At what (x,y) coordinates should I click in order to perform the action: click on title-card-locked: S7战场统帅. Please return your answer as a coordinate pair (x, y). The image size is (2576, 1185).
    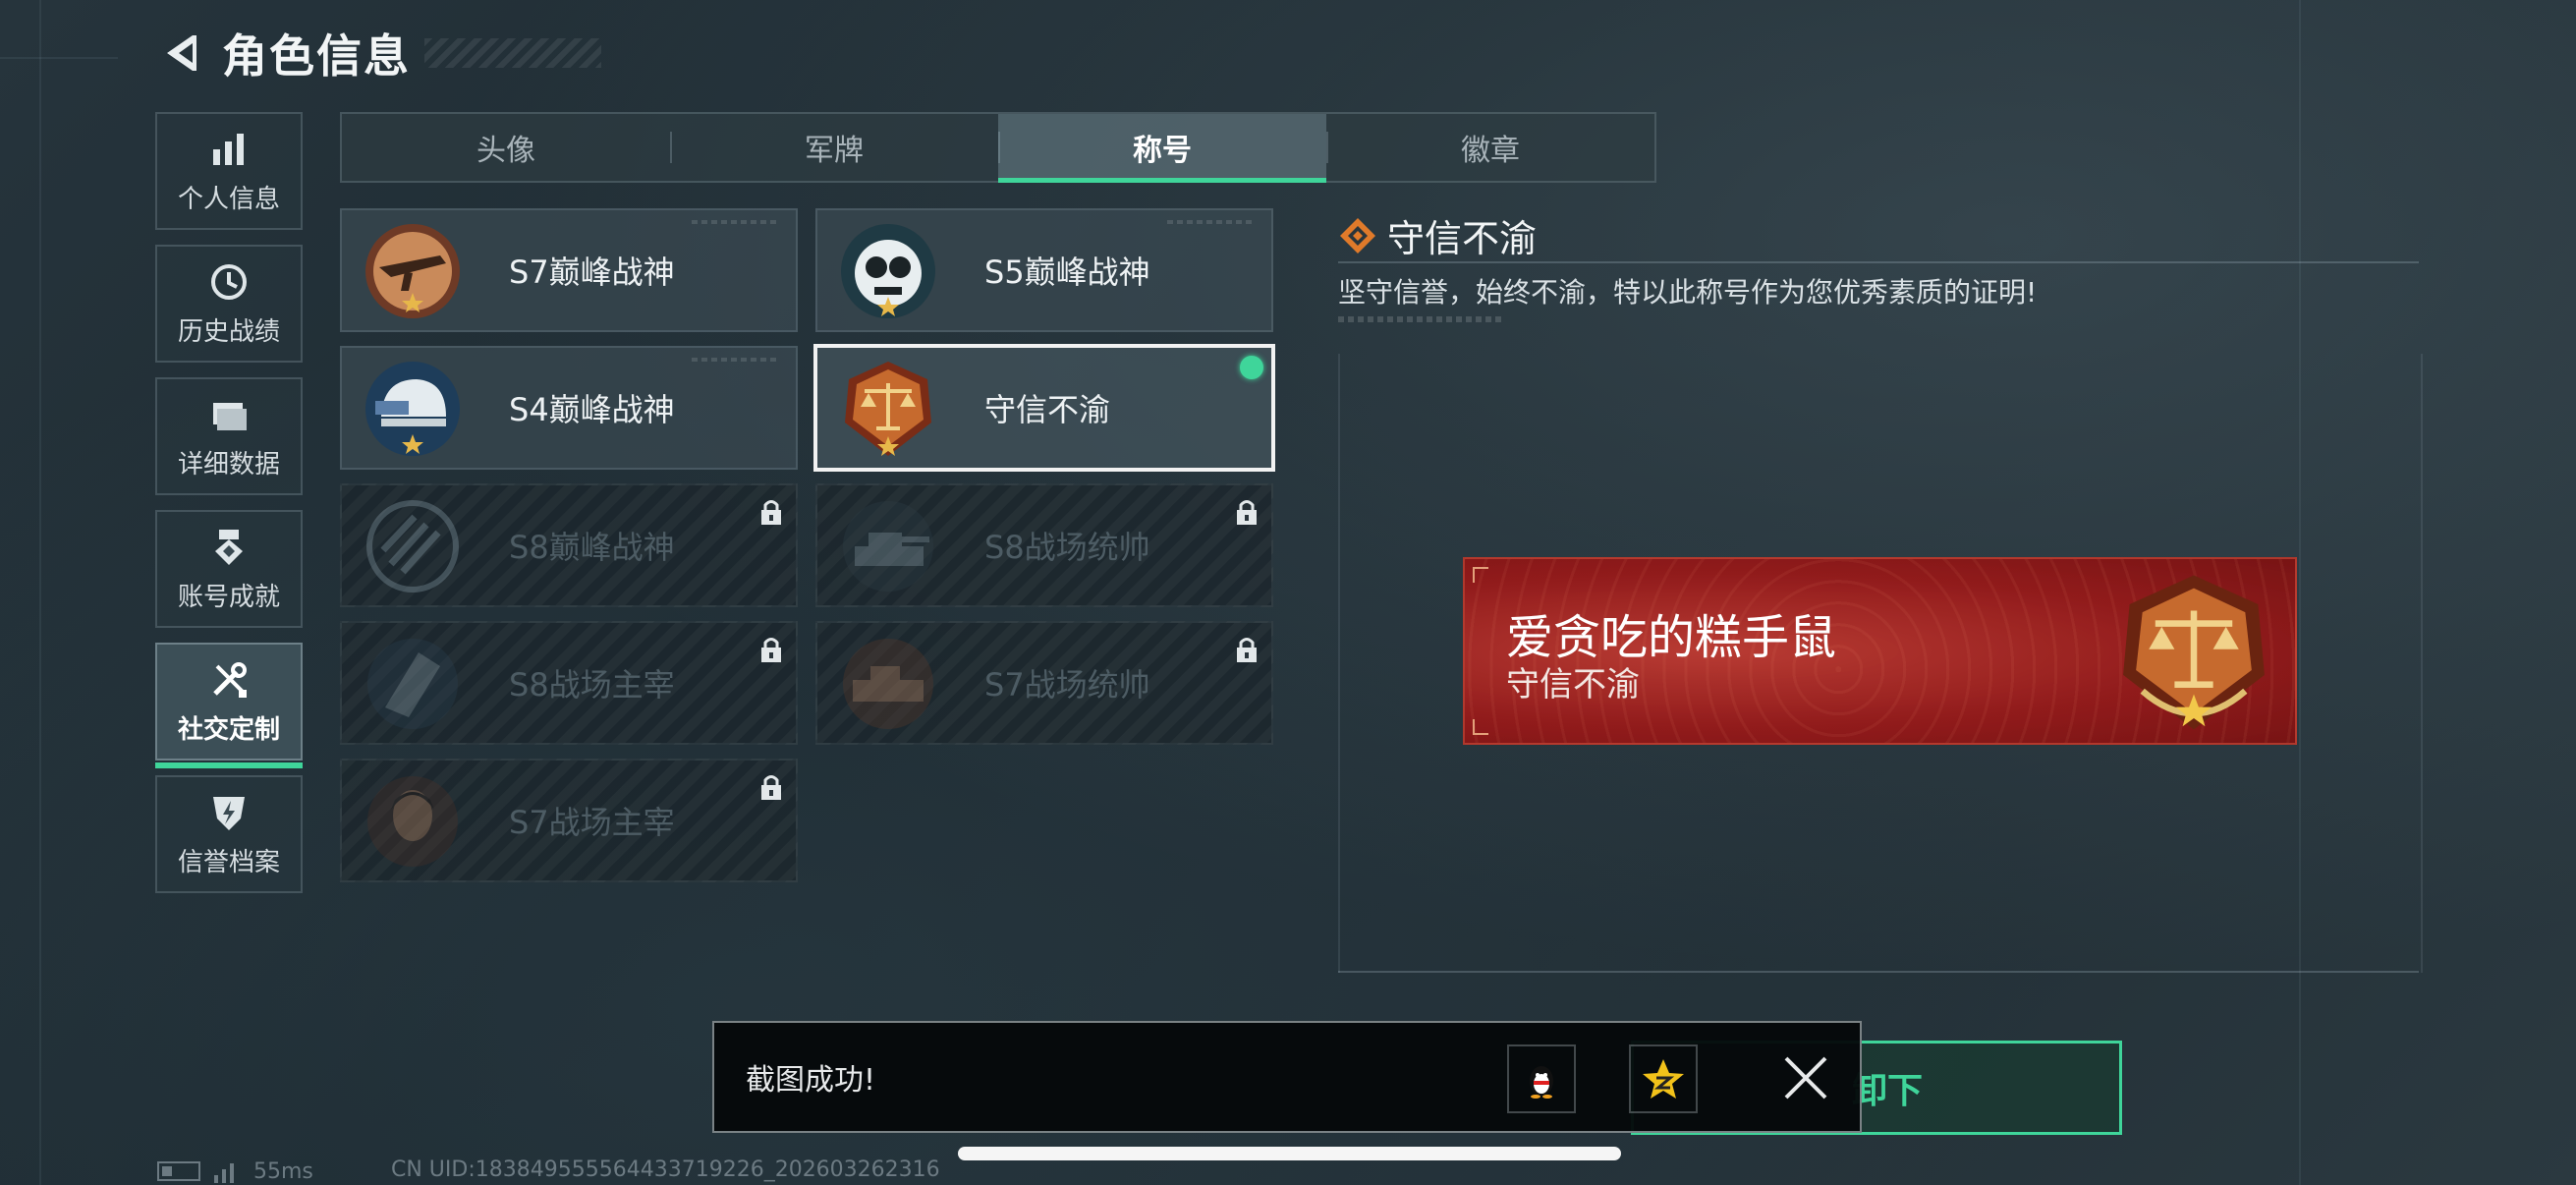
    Looking at the image, I should click on (1044, 683).